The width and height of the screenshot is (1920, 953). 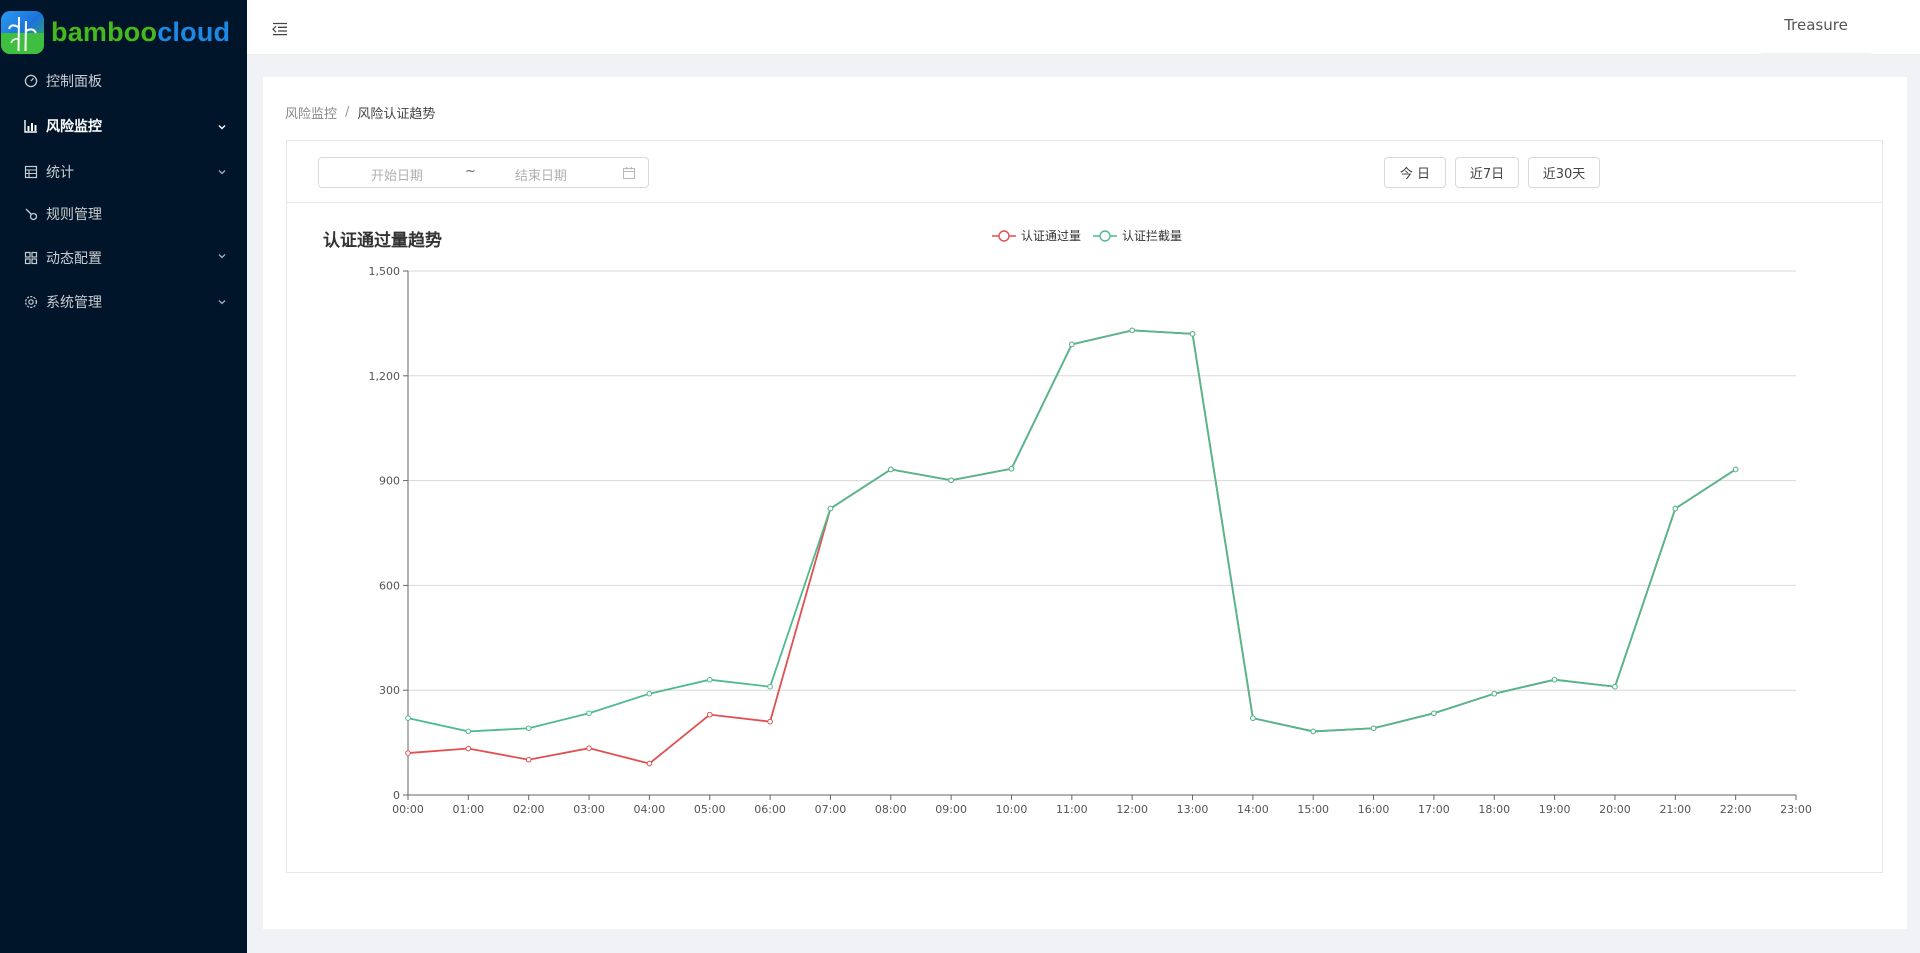 What do you see at coordinates (541, 174) in the screenshot?
I see `end-date-input: 结束日期` at bounding box center [541, 174].